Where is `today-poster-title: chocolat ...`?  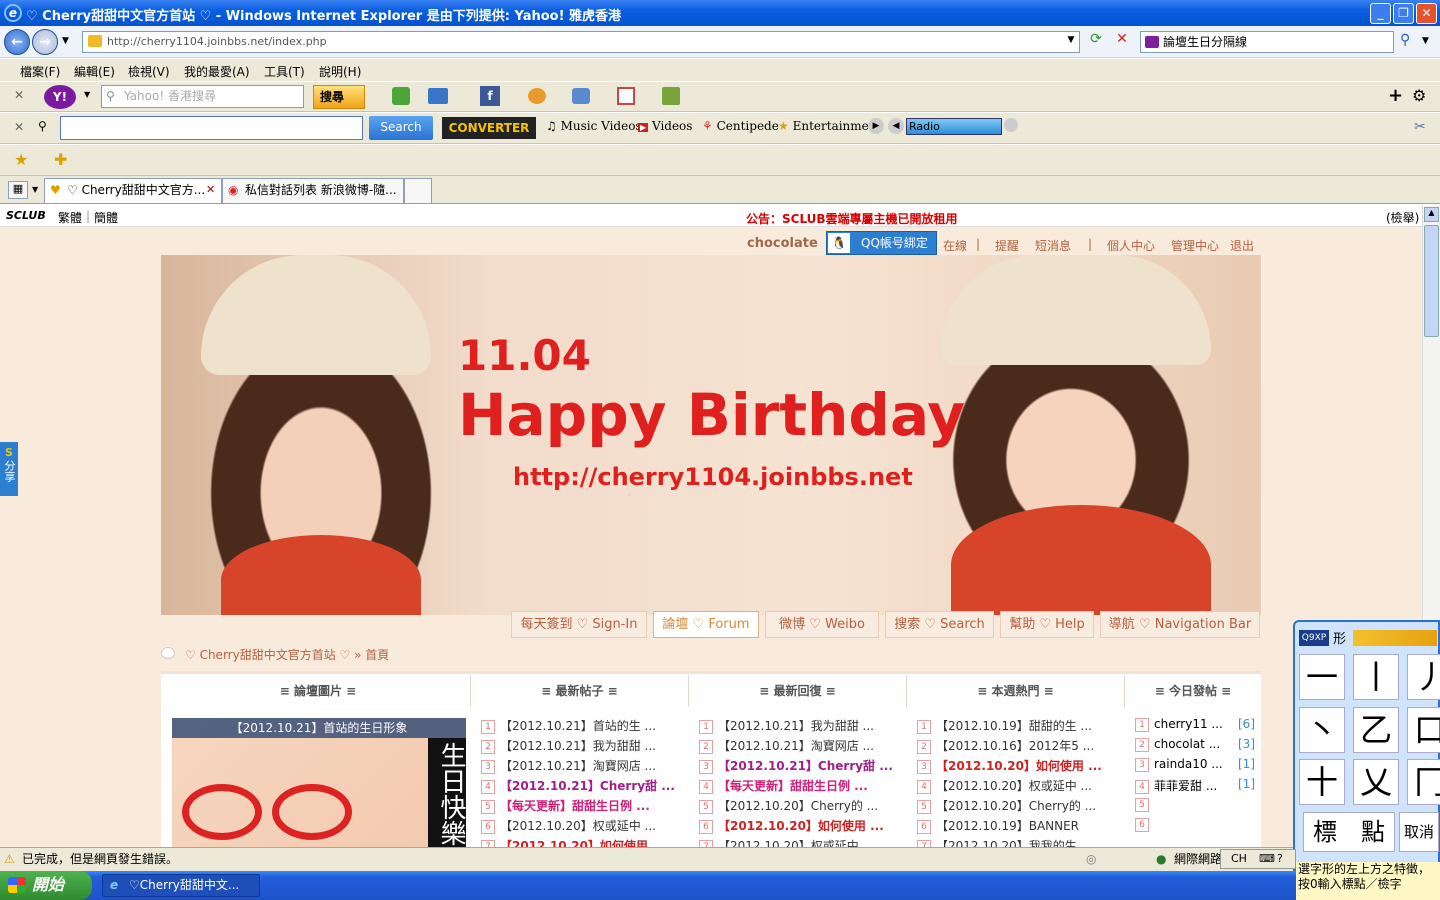 today-poster-title: chocolat ... is located at coordinates (1187, 744).